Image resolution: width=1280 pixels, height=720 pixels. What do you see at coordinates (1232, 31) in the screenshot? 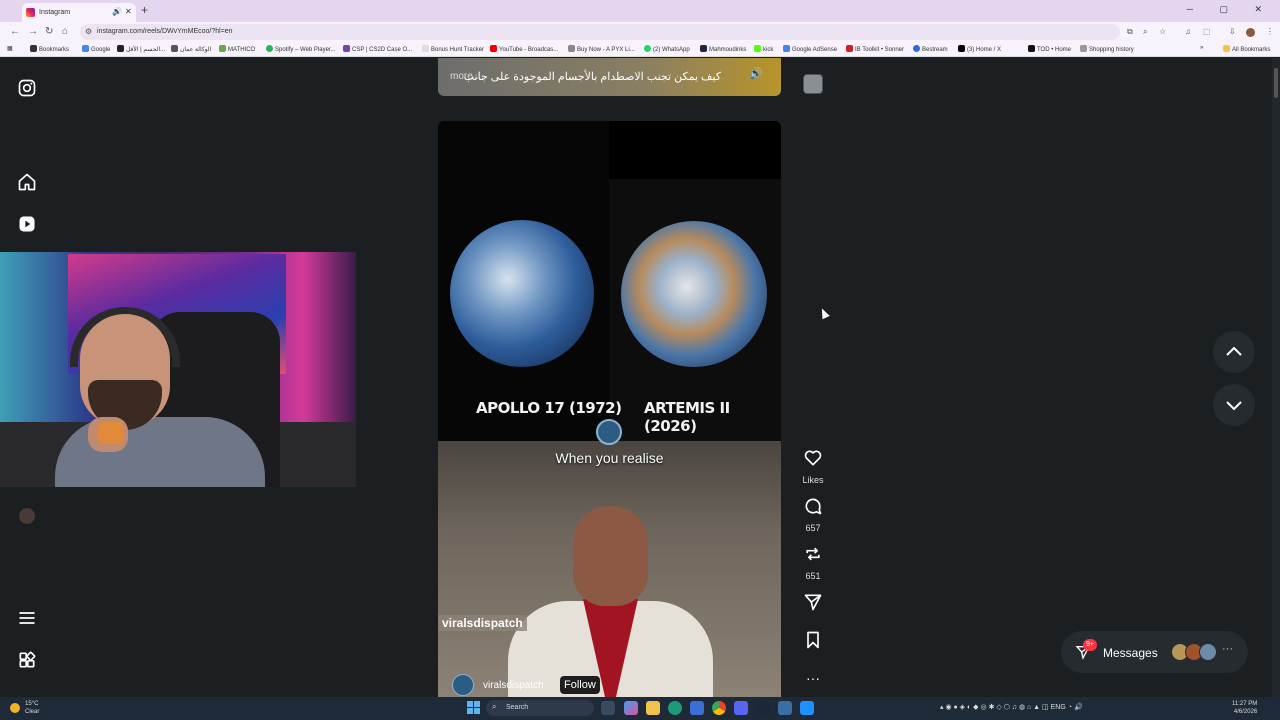
I see `downloads-icon: ⇩` at bounding box center [1232, 31].